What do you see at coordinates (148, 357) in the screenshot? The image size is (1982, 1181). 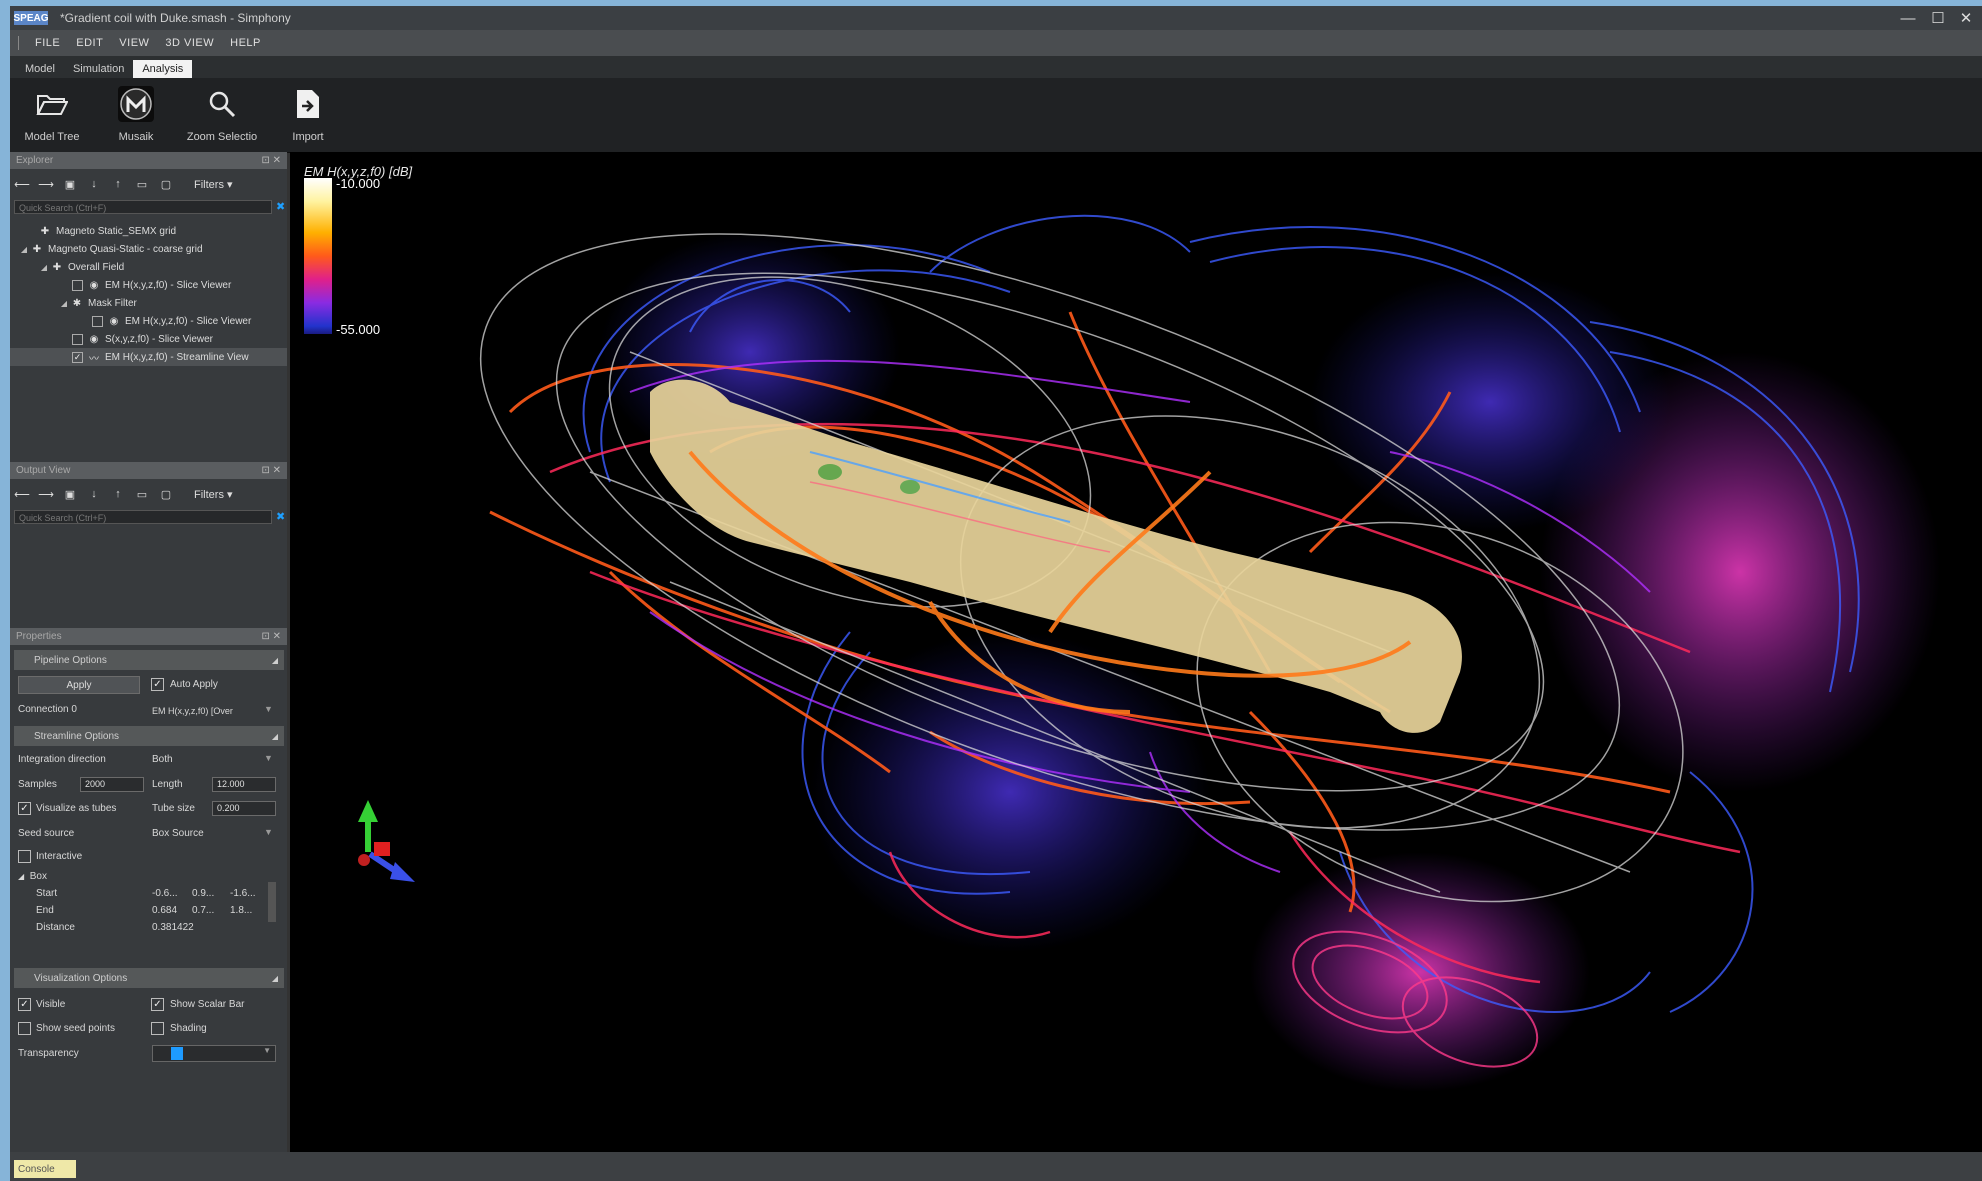 I see `tree-item-selected: ✓ 〰 EM H(x,y,z,f0) - Streamline View` at bounding box center [148, 357].